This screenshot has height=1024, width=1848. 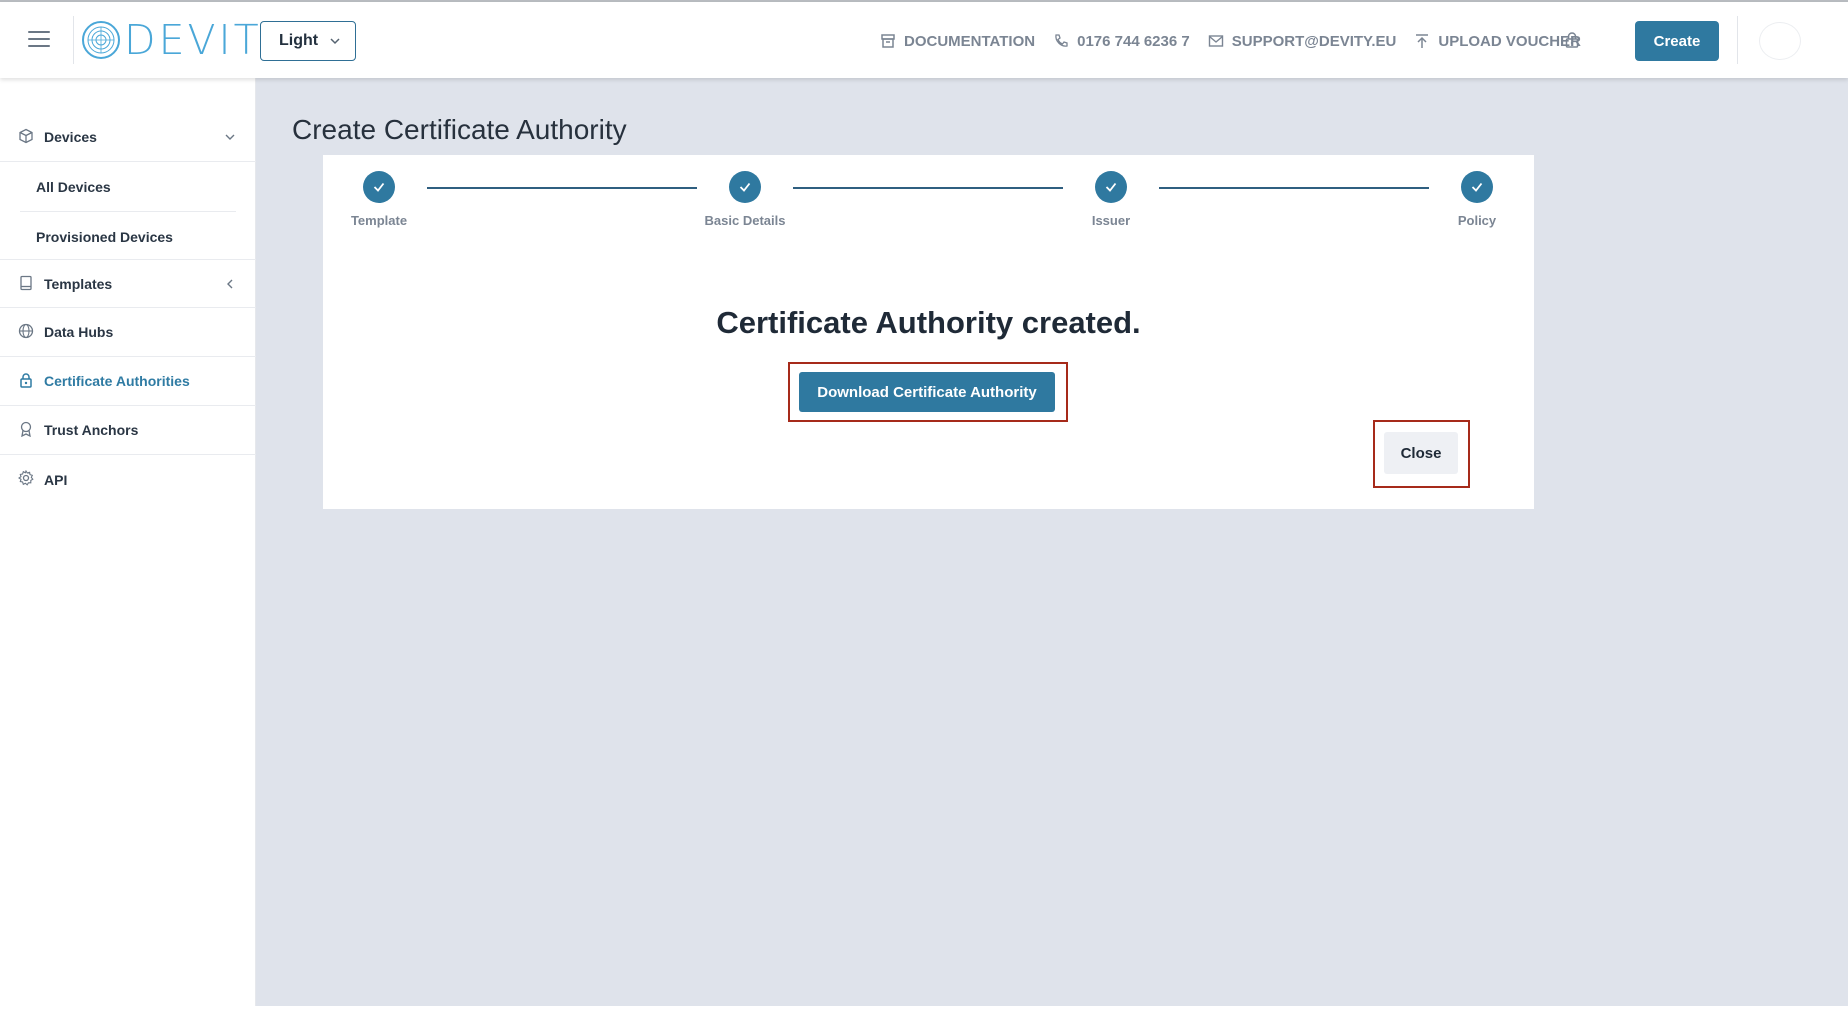 I want to click on upload-voucher-label: UPLOAD VOUCHER, so click(x=1509, y=41).